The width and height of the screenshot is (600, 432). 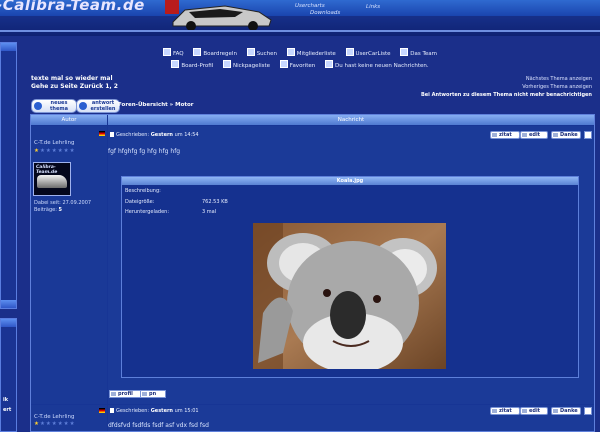 What do you see at coordinates (494, 411) in the screenshot?
I see `post2-quote-icon` at bounding box center [494, 411].